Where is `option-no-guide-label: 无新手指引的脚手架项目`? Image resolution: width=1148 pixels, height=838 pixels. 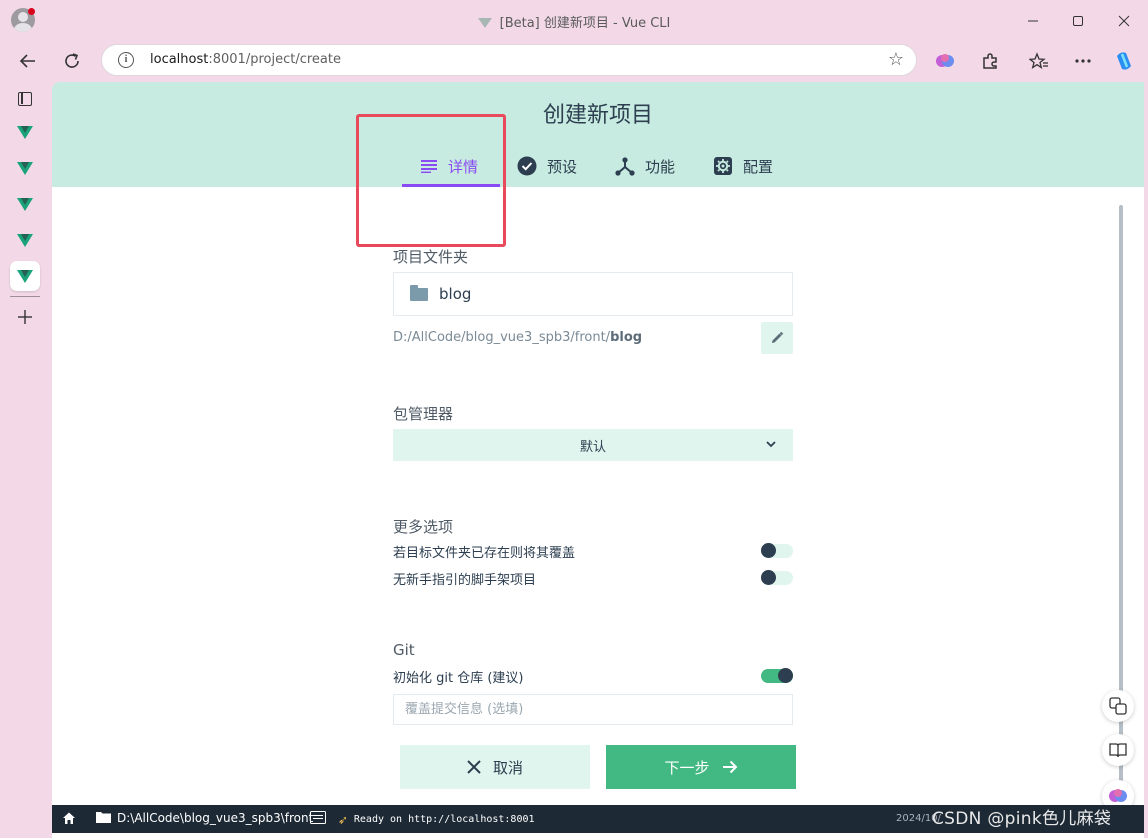
option-no-guide-label: 无新手指引的脚手架项目 is located at coordinates (465, 580).